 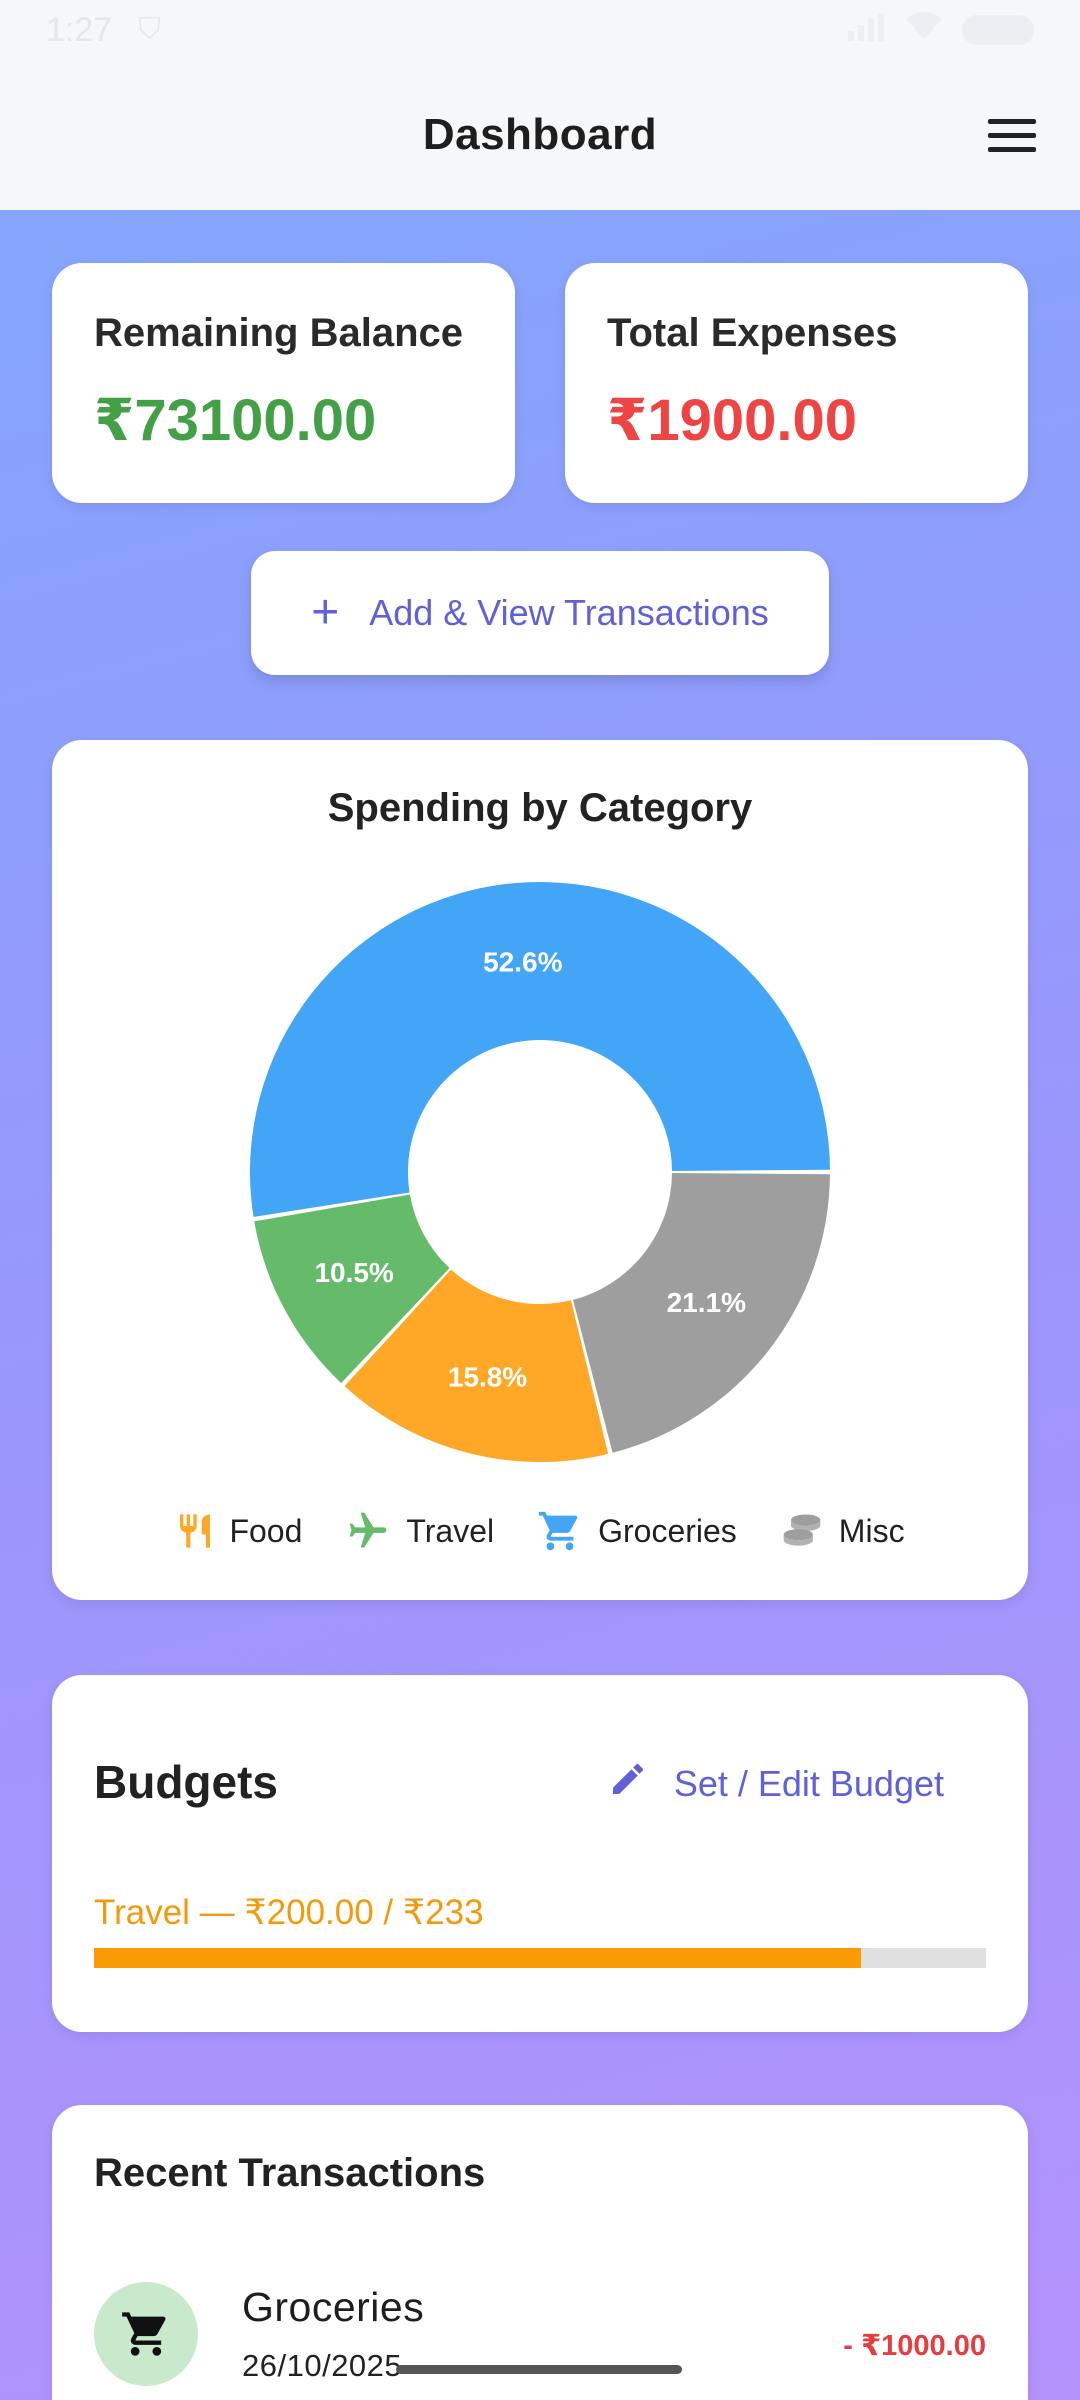 I want to click on status-icons, so click(x=940, y=30).